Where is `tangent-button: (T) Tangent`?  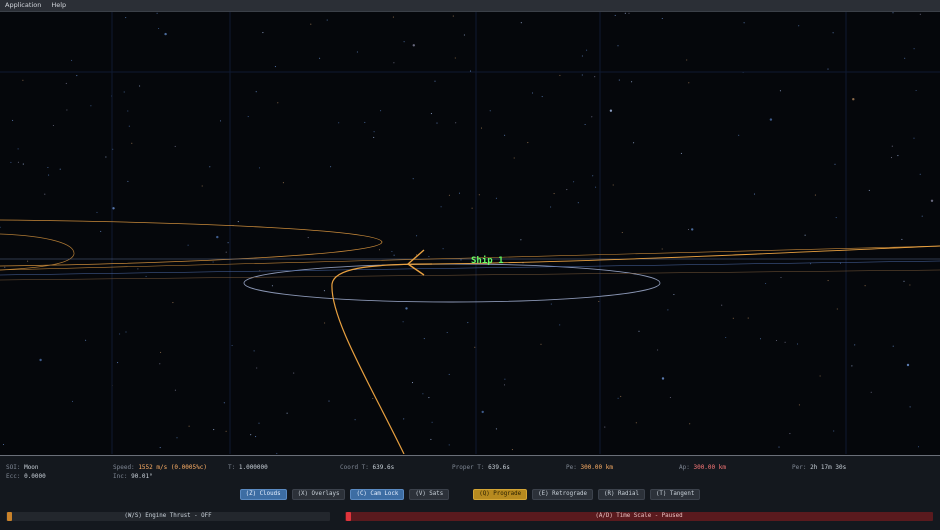 tangent-button: (T) Tangent is located at coordinates (675, 494).